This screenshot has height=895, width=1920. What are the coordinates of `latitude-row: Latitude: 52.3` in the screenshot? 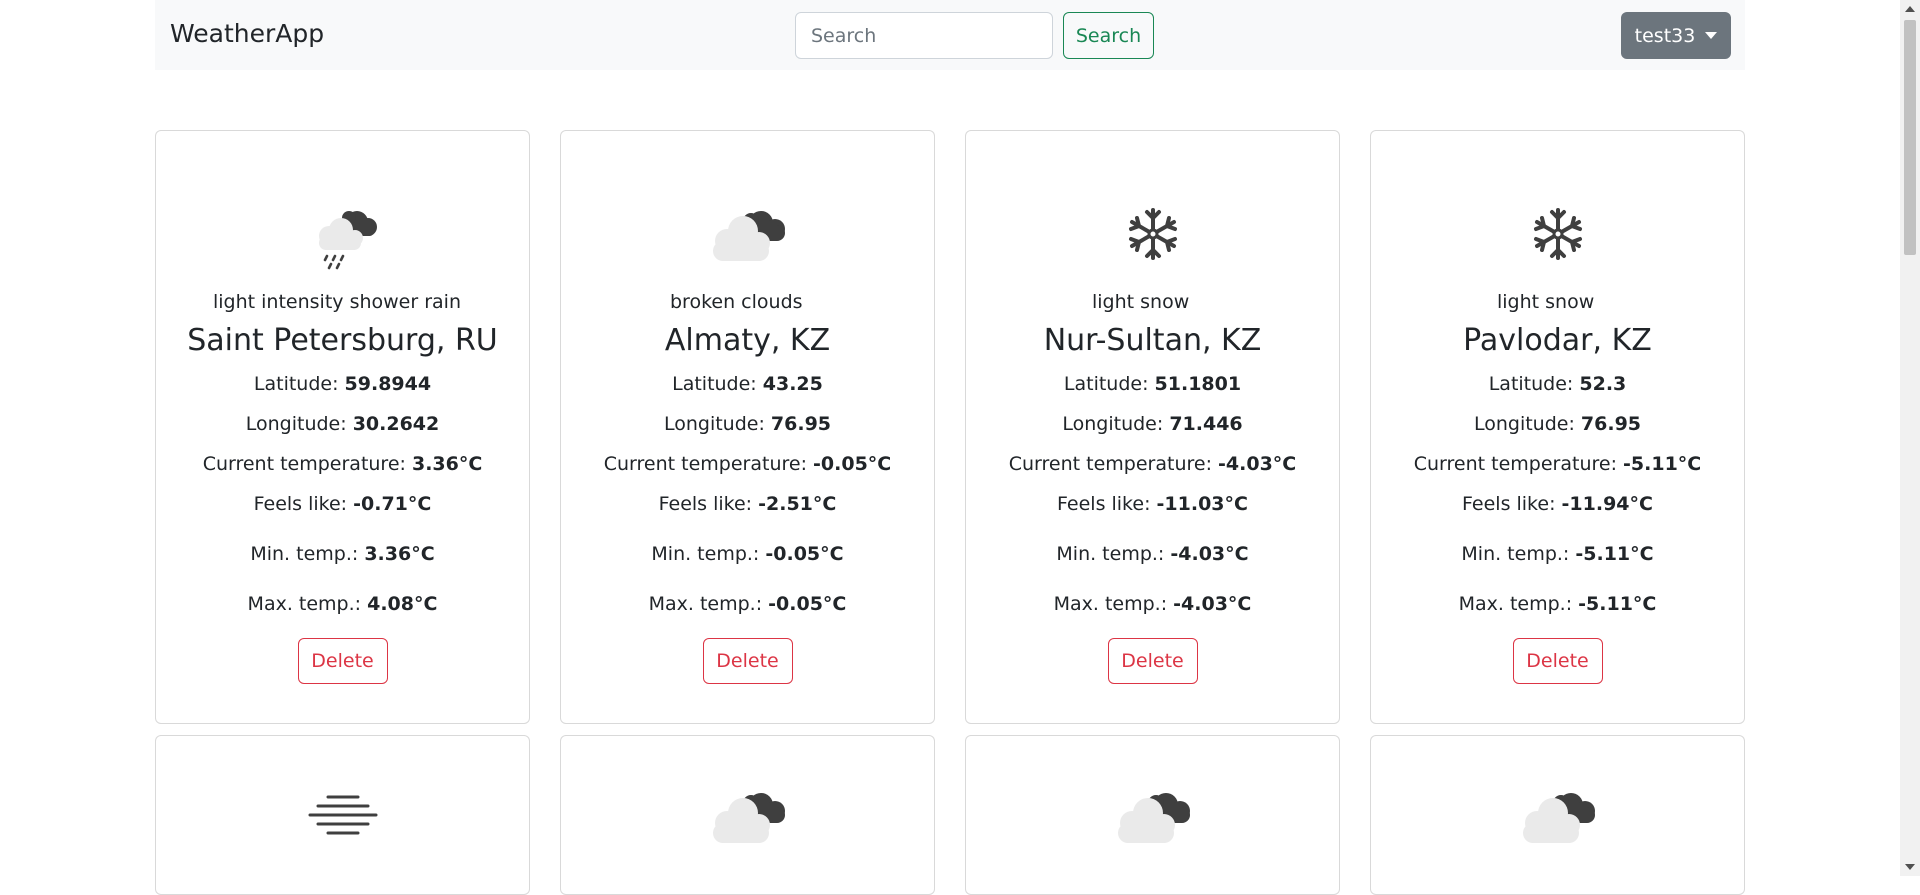 It's located at (1557, 384).